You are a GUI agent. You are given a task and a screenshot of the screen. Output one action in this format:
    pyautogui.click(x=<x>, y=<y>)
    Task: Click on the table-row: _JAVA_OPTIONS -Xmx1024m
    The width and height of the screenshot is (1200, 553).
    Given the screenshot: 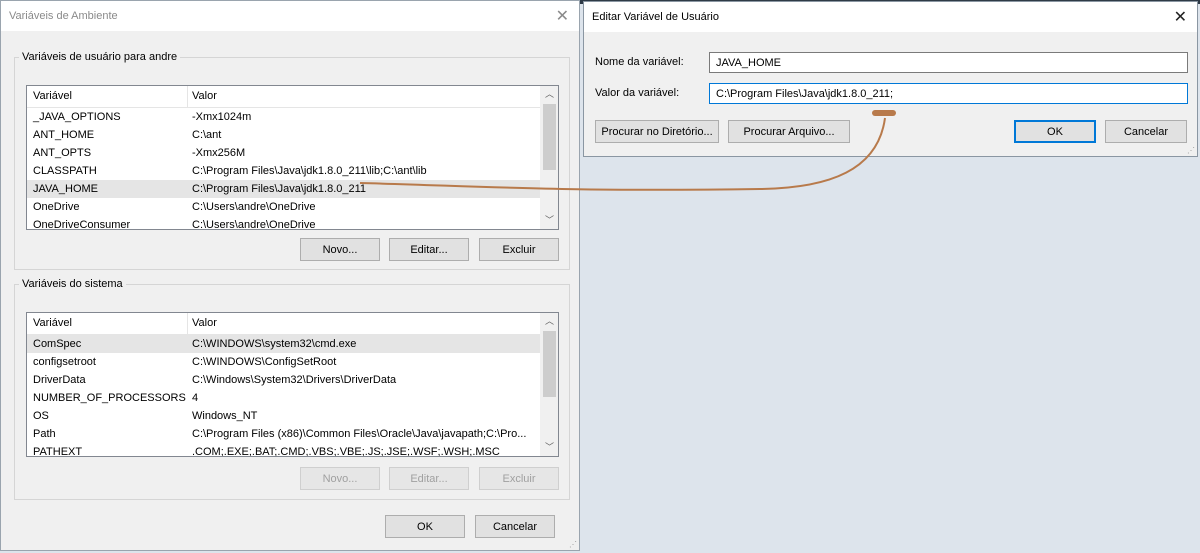 What is the action you would take?
    pyautogui.click(x=292, y=117)
    